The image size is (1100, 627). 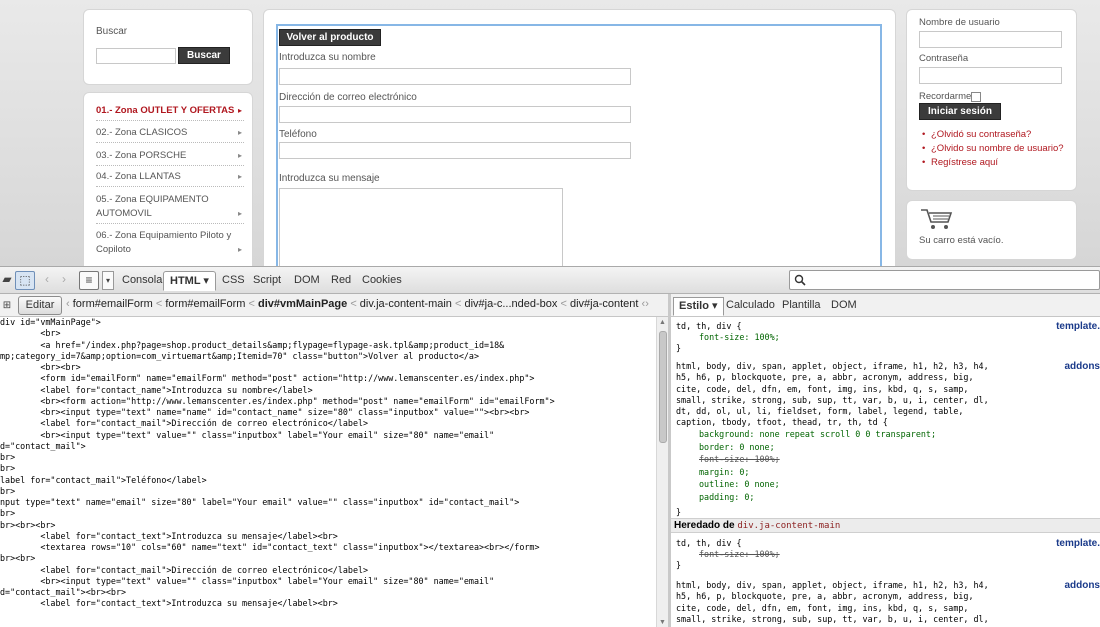 What do you see at coordinates (406, 304) in the screenshot?
I see `breadcrumb-item: div.ja-content-main` at bounding box center [406, 304].